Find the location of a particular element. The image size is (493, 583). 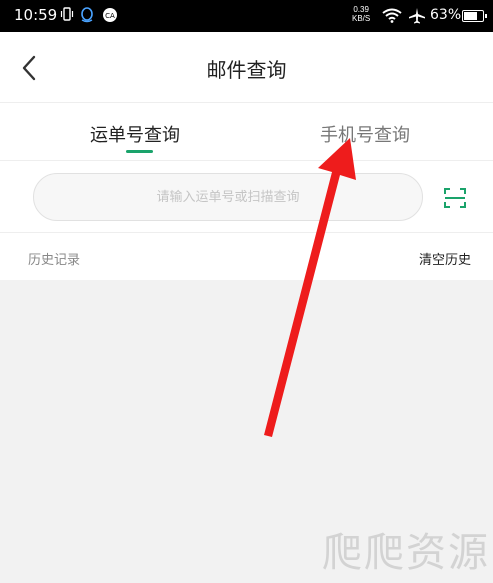

net-speed-unit: KB/S is located at coordinates (361, 18).